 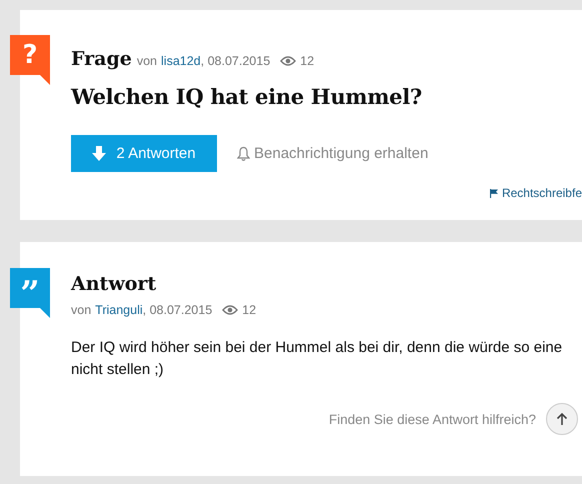 What do you see at coordinates (101, 59) in the screenshot?
I see `post-type-label: Frage` at bounding box center [101, 59].